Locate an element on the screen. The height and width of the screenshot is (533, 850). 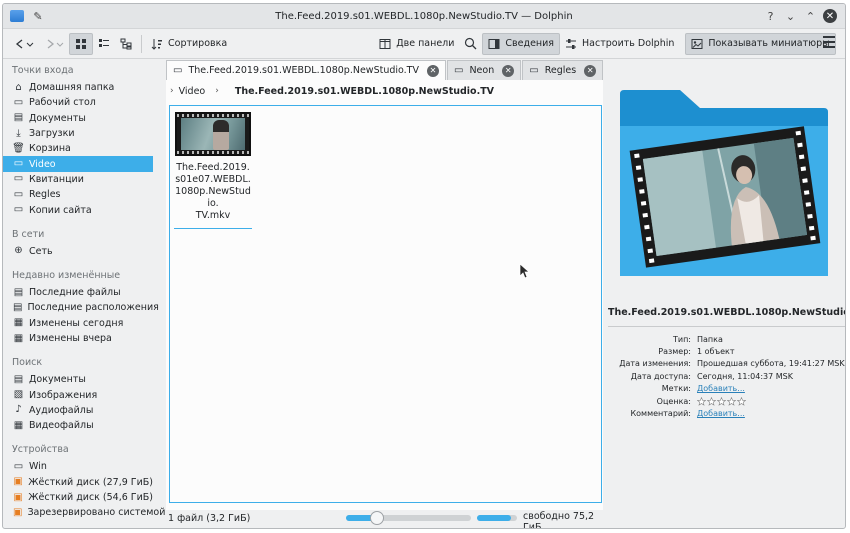
sidebar-item-disk-54: ▣ Жёсткий диск (54,6 ГиБ) is located at coordinates (78, 497).